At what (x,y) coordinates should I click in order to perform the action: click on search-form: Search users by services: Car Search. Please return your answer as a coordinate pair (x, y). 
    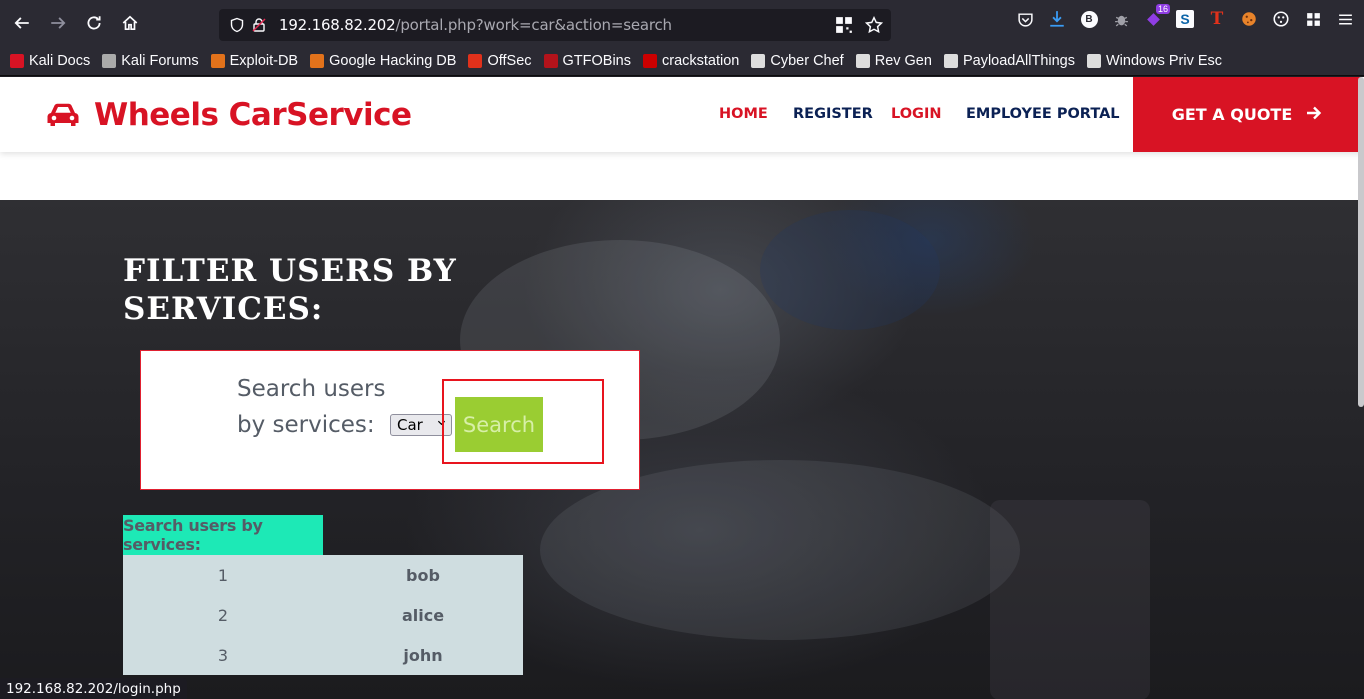
    Looking at the image, I should click on (390, 420).